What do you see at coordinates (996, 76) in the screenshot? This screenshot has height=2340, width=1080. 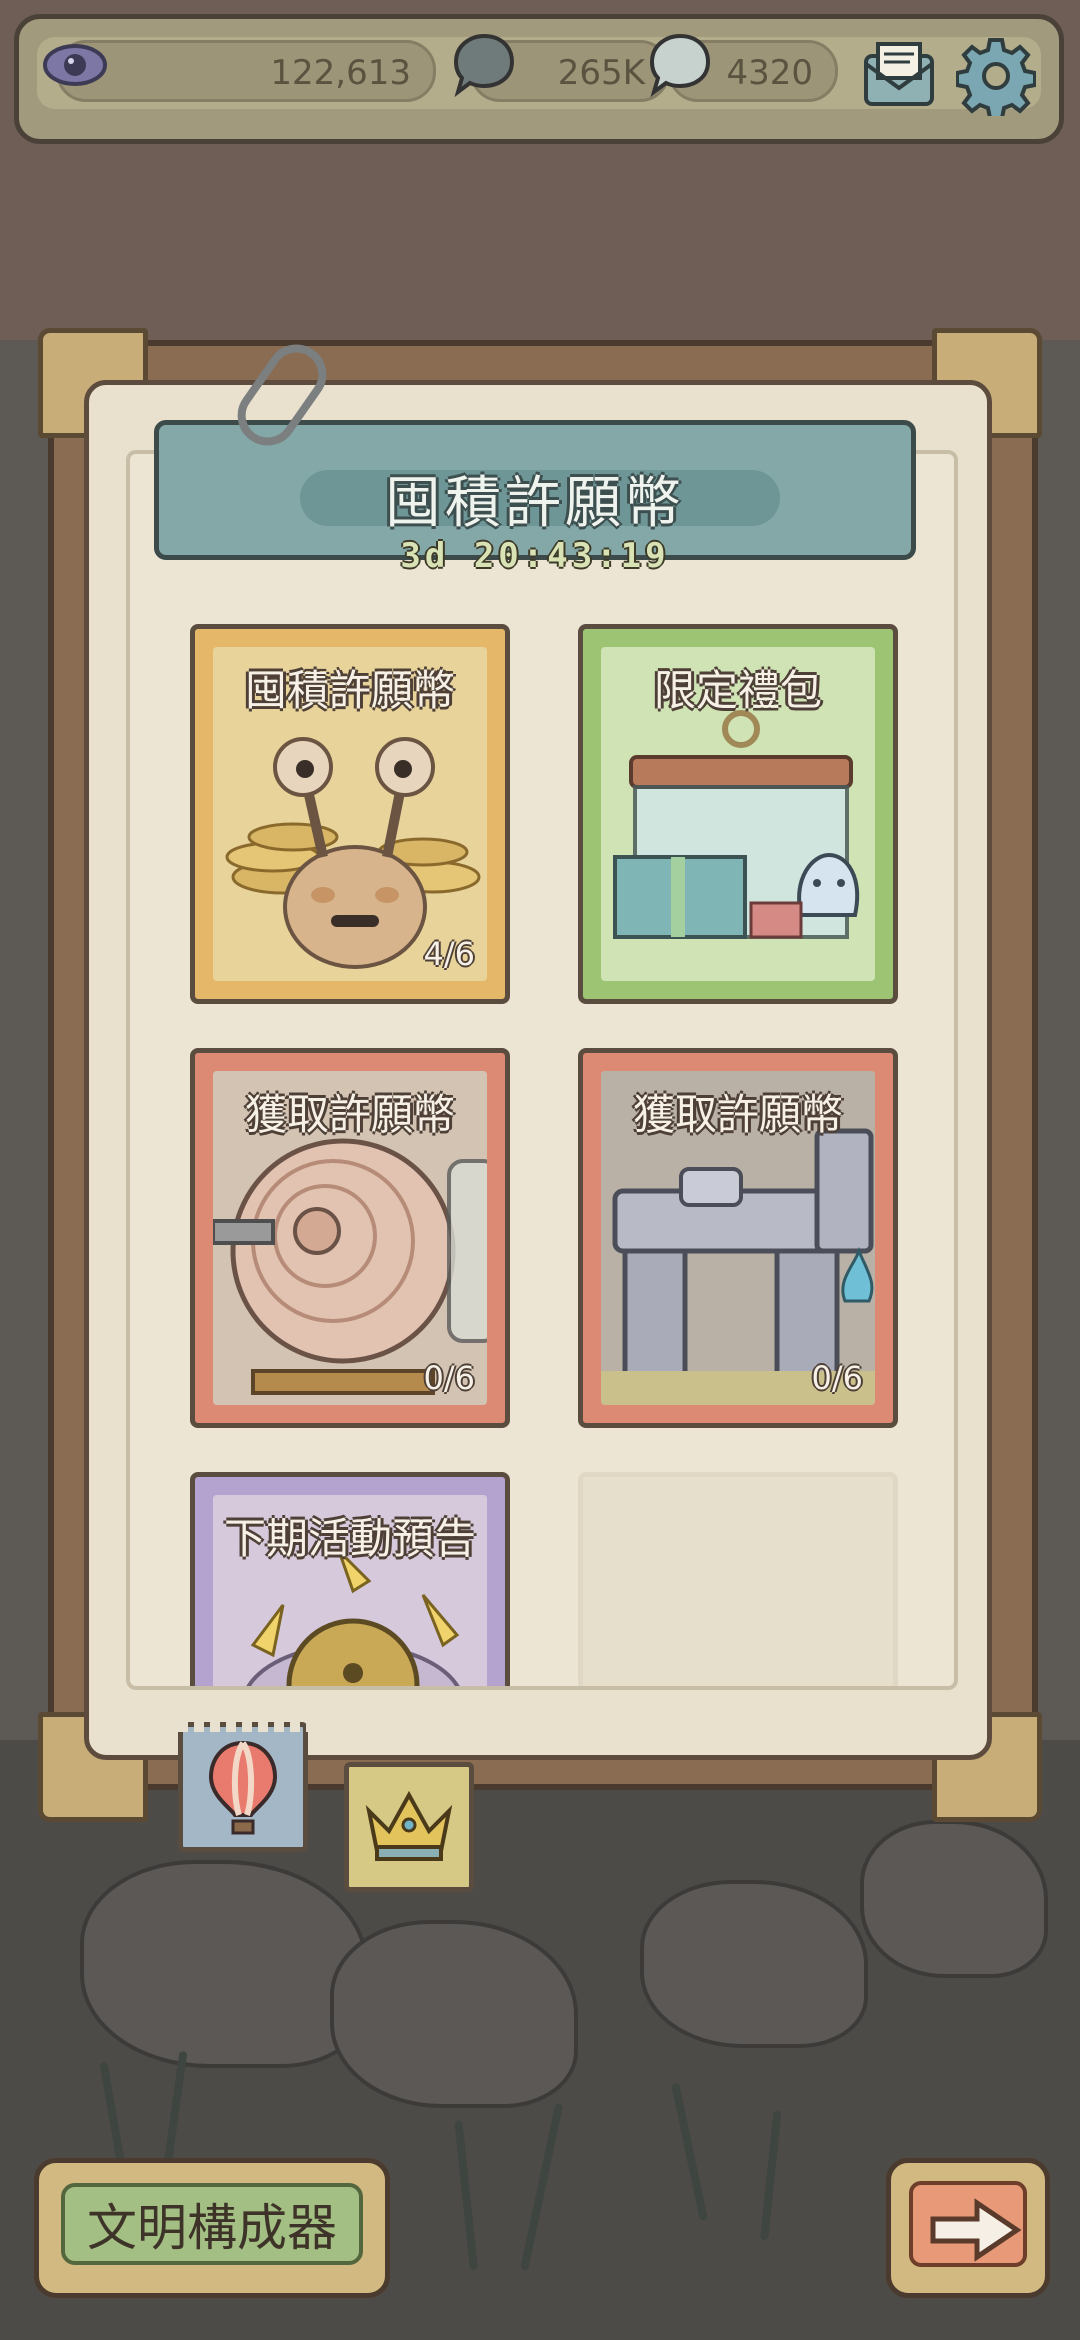 I see `gear-icon` at bounding box center [996, 76].